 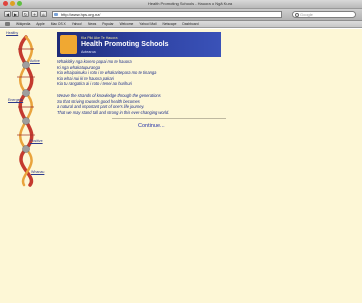 I want to click on sidebar-link-active: Active, so click(x=35, y=61).